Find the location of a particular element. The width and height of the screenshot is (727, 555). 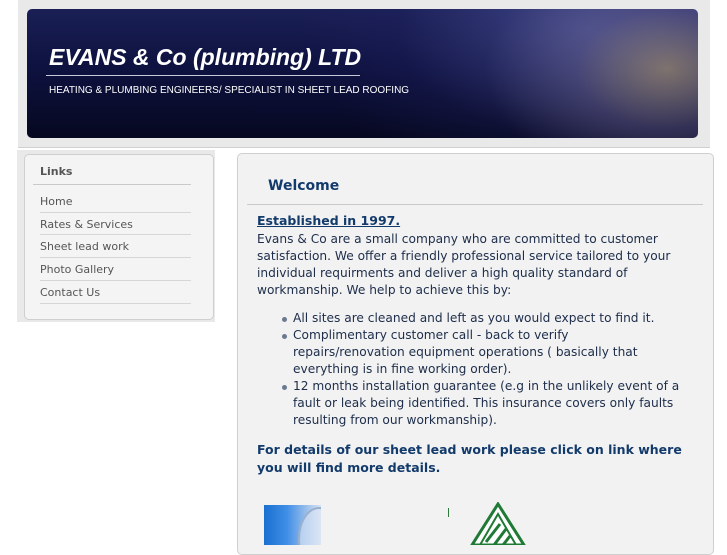

nav-link-contact-us: Contact Us is located at coordinates (115, 293).